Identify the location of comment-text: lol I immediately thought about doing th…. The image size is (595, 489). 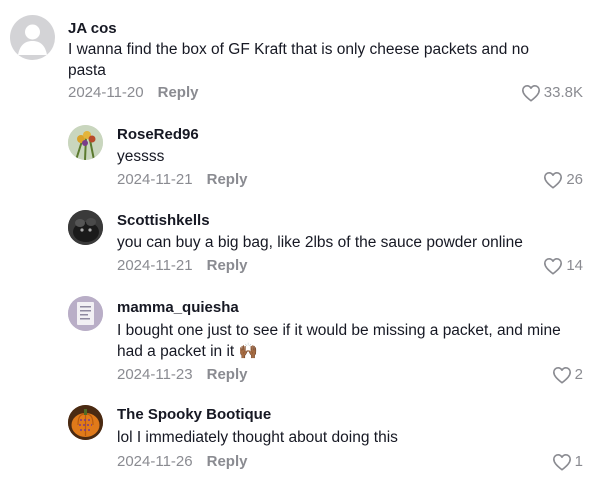
(257, 437).